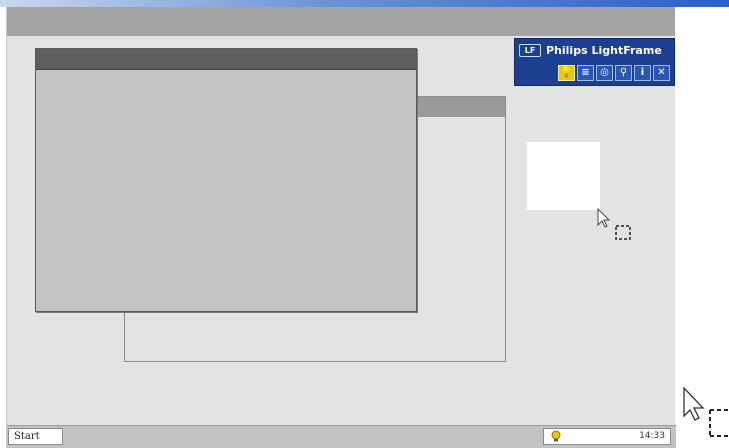  What do you see at coordinates (563, 176) in the screenshot?
I see `selected-area` at bounding box center [563, 176].